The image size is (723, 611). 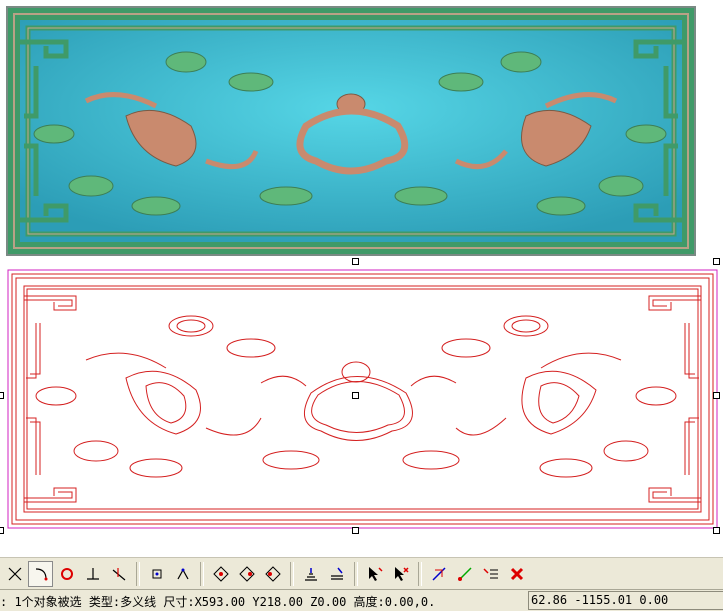 I want to click on close-icon, so click(x=516, y=574).